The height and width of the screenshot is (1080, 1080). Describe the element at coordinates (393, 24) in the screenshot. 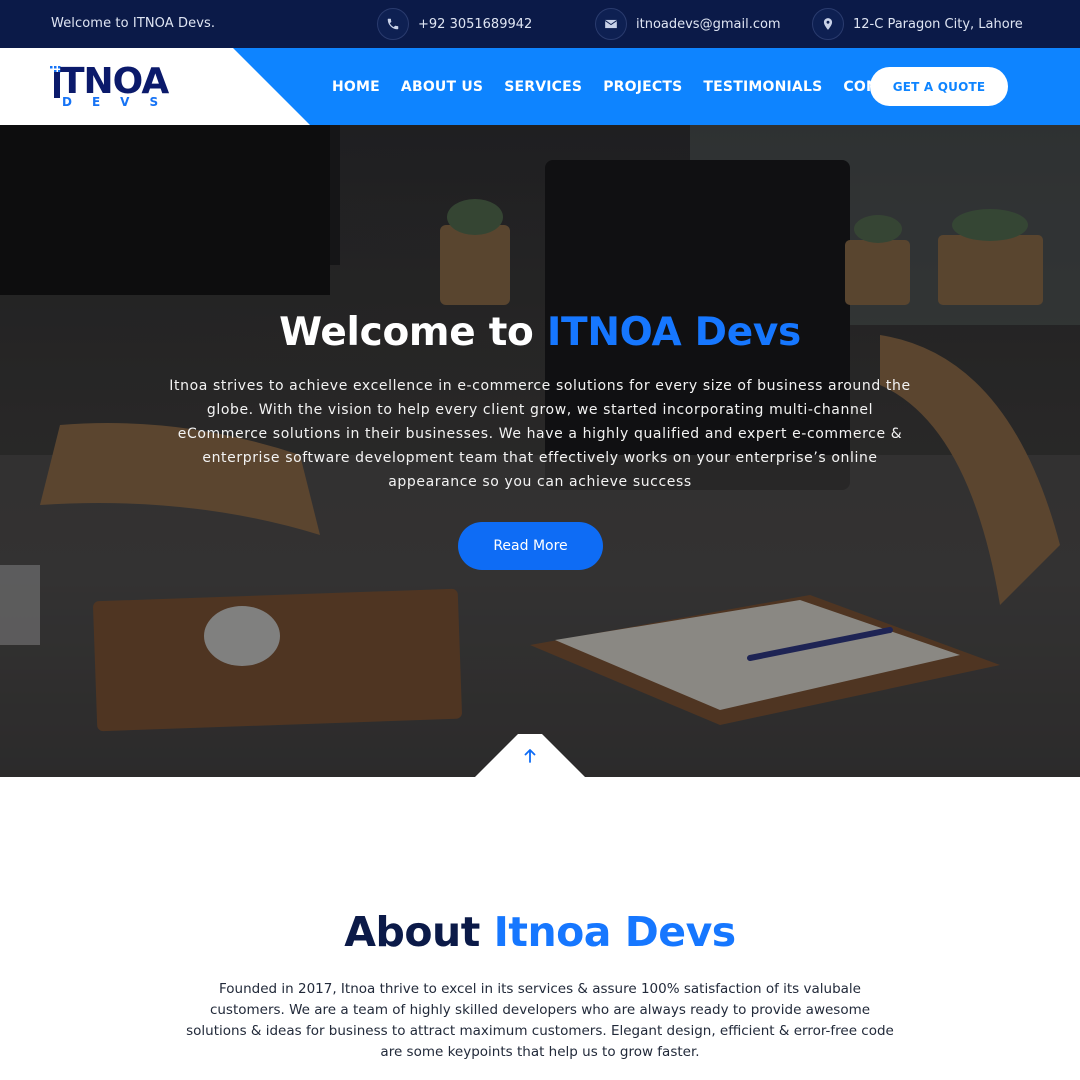

I see `phone-icon` at that location.